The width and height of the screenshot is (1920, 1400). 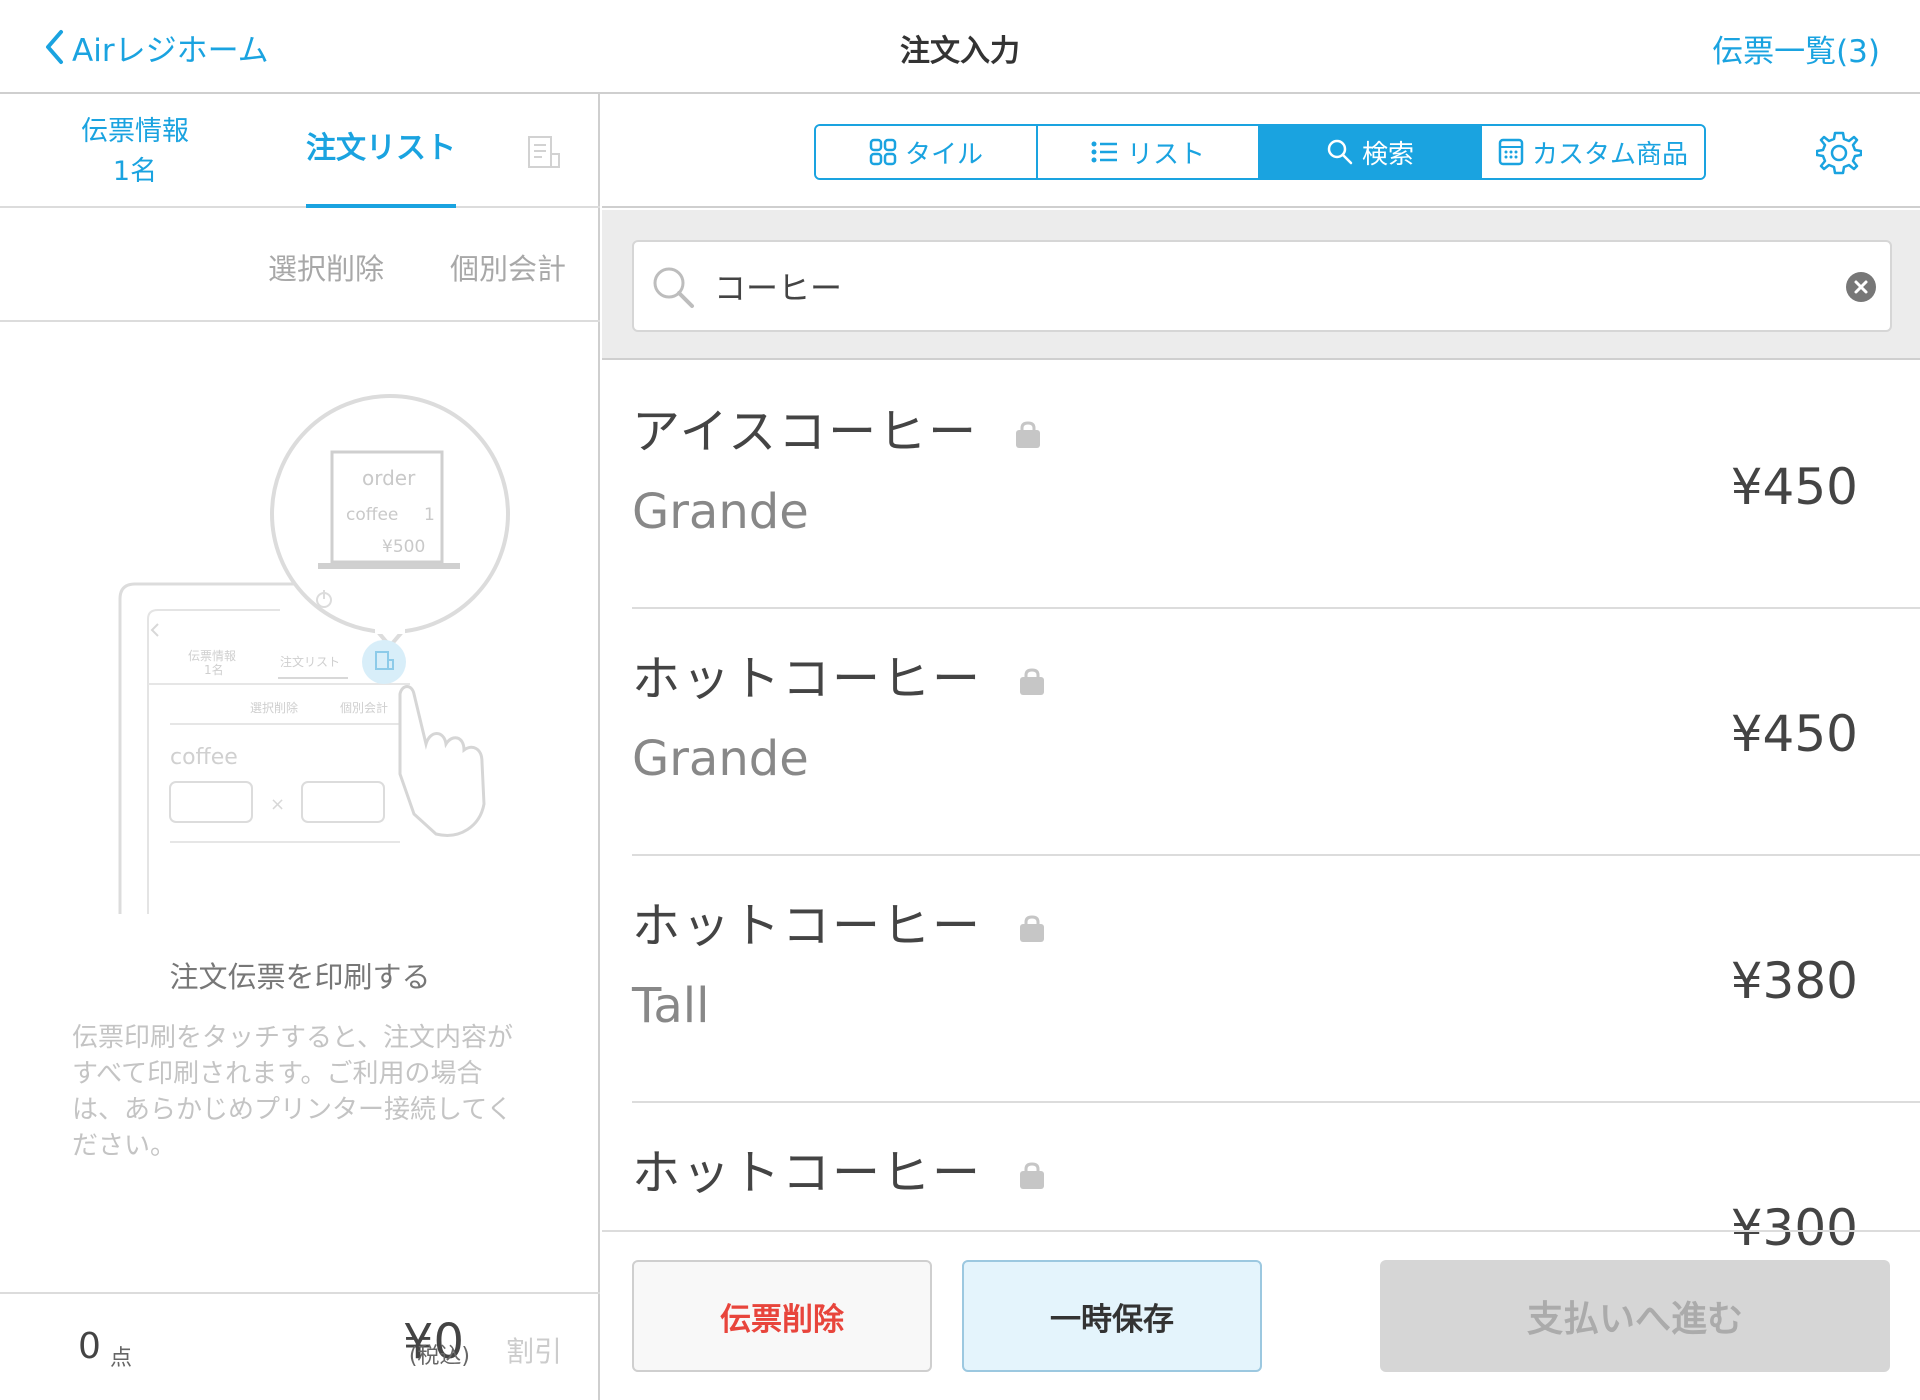 What do you see at coordinates (671, 1006) in the screenshot?
I see `product-size: Tall` at bounding box center [671, 1006].